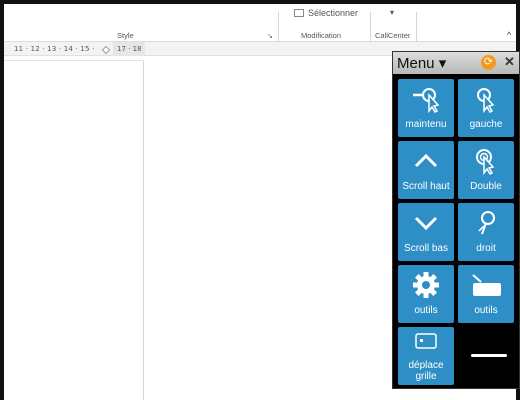 The height and width of the screenshot is (400, 520). Describe the element at coordinates (426, 186) in the screenshot. I see `tile-label: Scroll haut` at that location.